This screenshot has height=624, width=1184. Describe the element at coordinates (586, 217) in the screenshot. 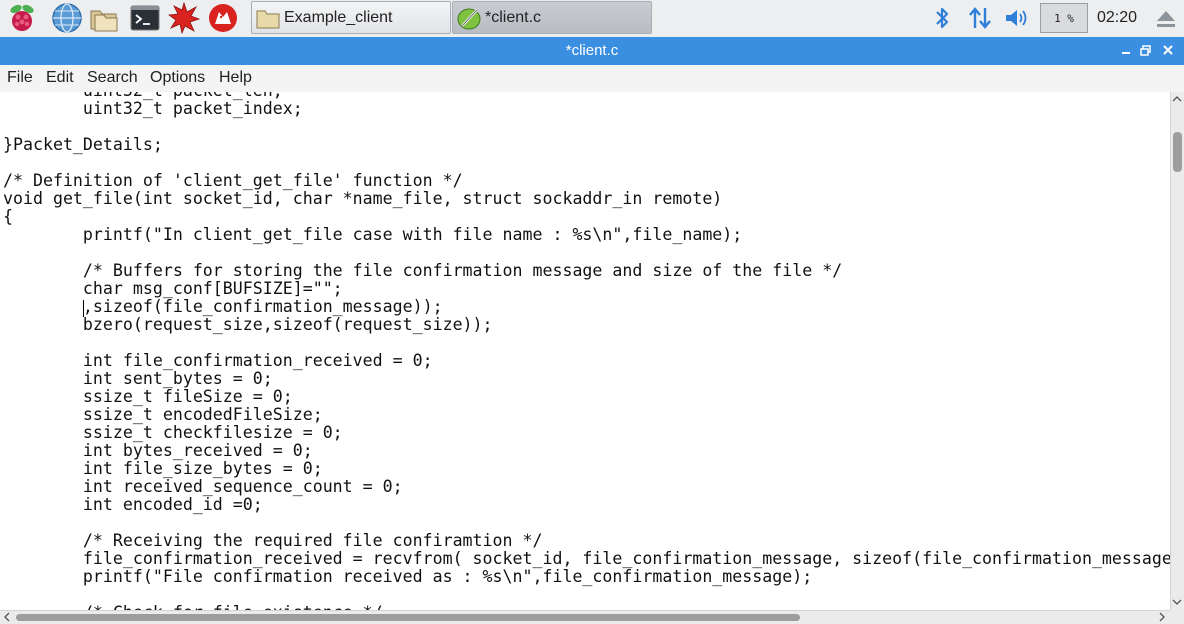

I see `code-line: {` at that location.